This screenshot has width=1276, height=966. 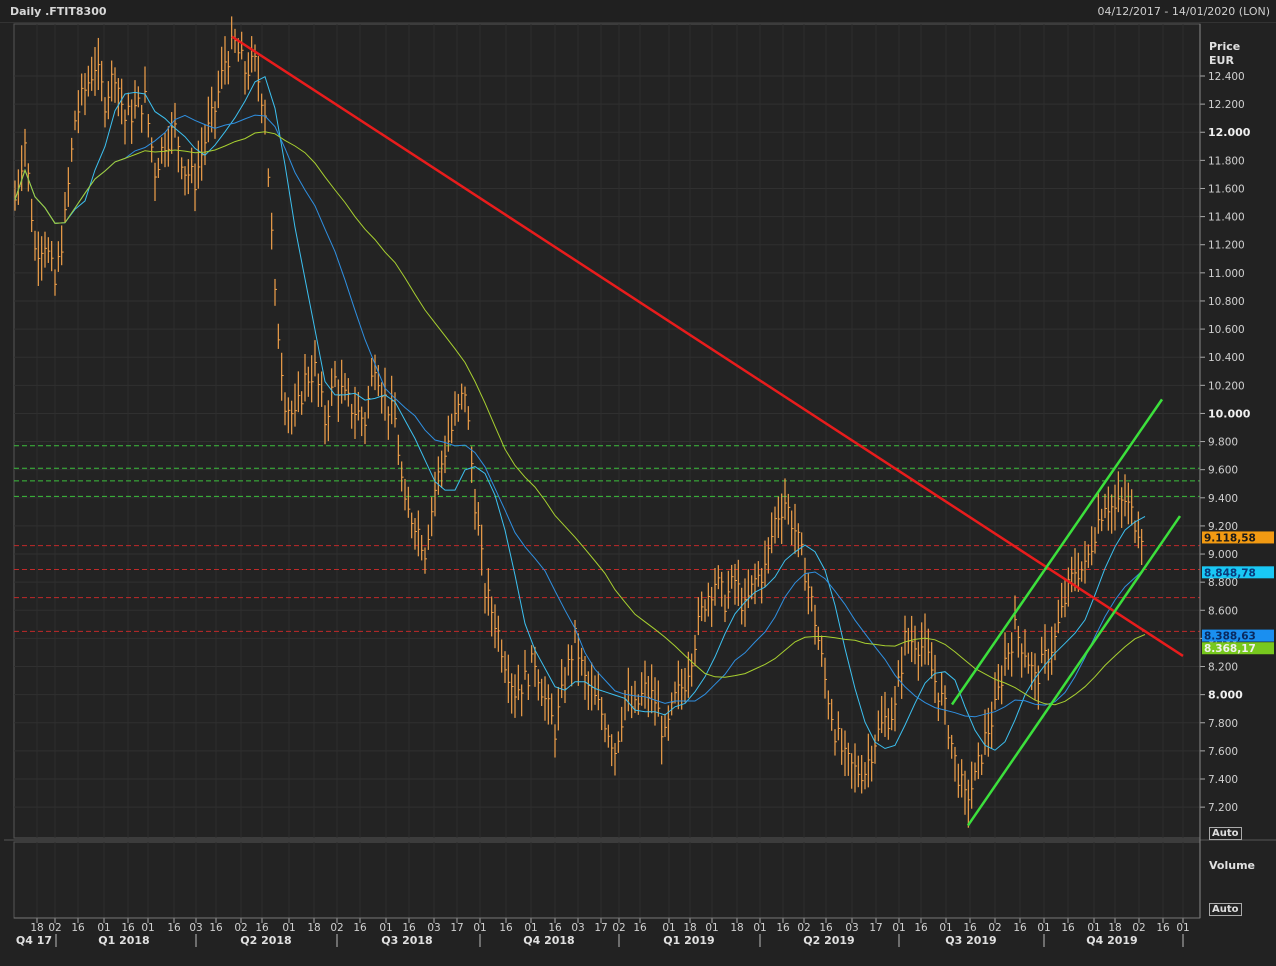 I want to click on y-tick-label: 9.800, so click(x=1223, y=443).